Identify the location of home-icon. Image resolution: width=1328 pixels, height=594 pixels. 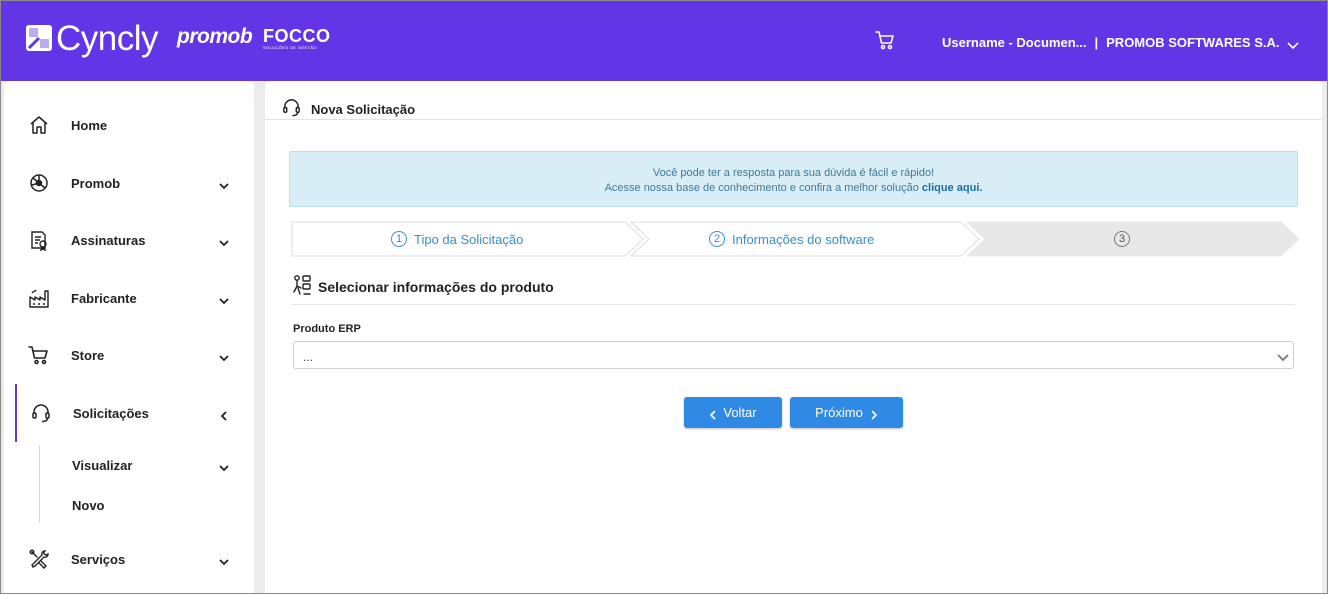
(39, 125).